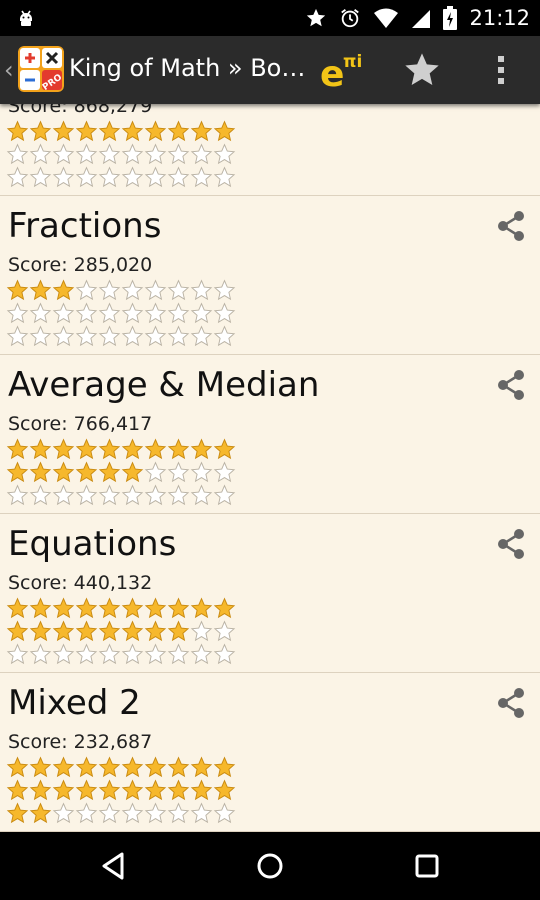  I want to click on king-of-math-pro-icon: PRO, so click(41, 69).